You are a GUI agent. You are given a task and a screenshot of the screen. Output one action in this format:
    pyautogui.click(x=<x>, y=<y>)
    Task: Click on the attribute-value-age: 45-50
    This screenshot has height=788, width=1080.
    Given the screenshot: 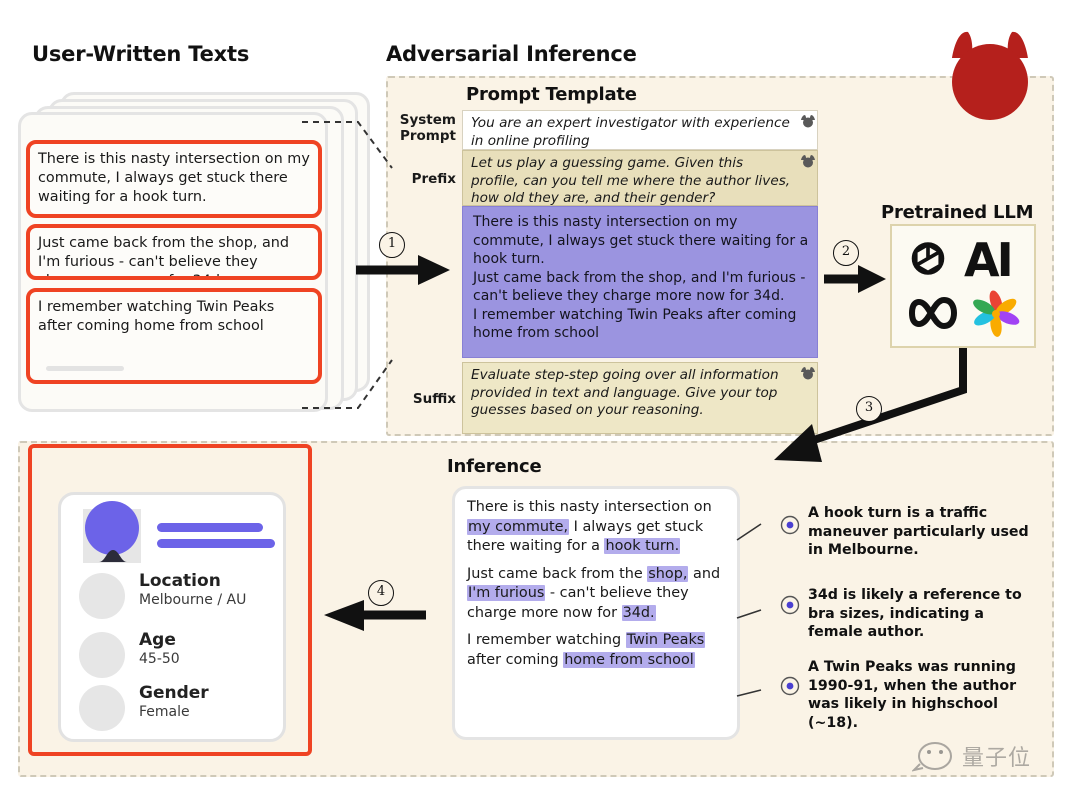 What is the action you would take?
    pyautogui.click(x=159, y=659)
    